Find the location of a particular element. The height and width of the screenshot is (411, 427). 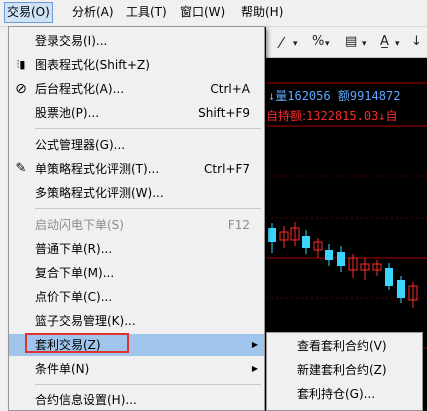

grid-icon: ▤ is located at coordinates (351, 41).